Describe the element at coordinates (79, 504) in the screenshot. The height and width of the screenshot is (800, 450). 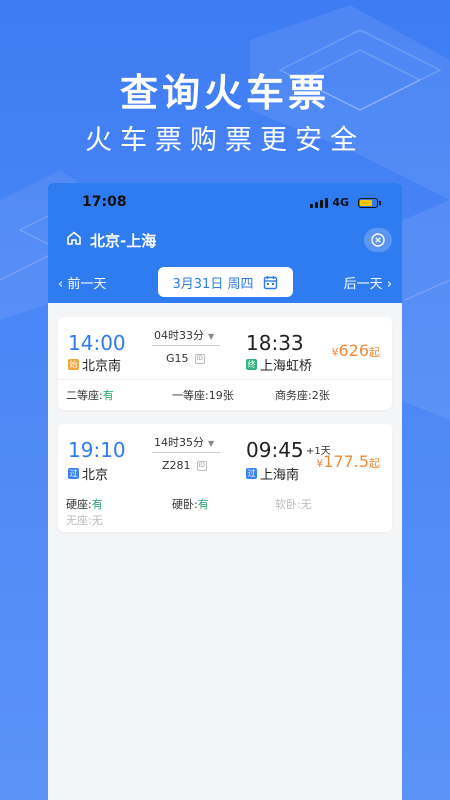
I see `seat-label: 硬座:` at that location.